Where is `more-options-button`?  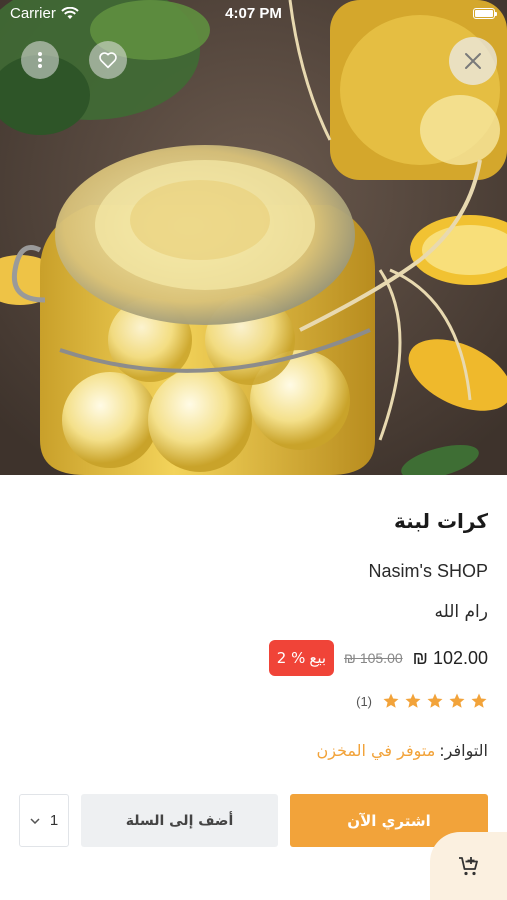 more-options-button is located at coordinates (40, 60).